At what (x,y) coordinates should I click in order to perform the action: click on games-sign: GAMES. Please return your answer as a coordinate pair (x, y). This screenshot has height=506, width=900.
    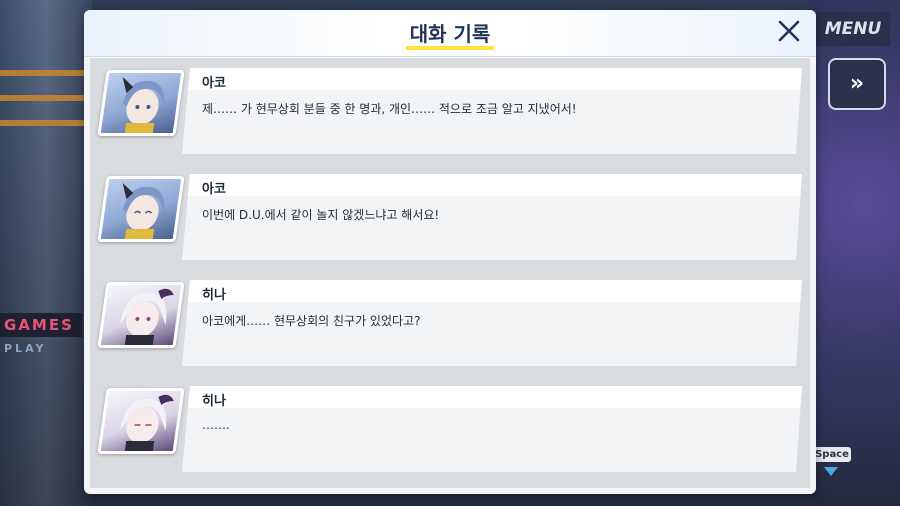
    Looking at the image, I should click on (41, 325).